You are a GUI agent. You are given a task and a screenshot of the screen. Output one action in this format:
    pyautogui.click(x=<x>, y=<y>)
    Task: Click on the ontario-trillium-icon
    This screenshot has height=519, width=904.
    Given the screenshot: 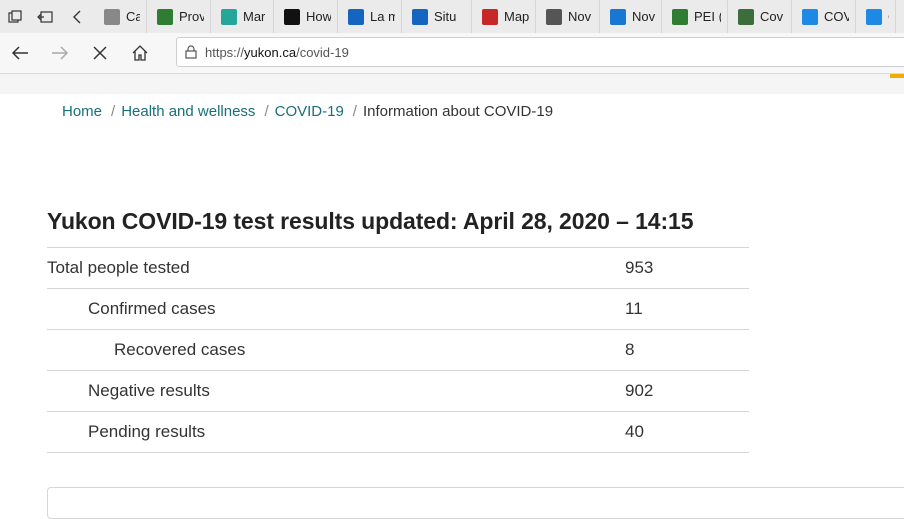 What is the action you would take?
    pyautogui.click(x=292, y=16)
    